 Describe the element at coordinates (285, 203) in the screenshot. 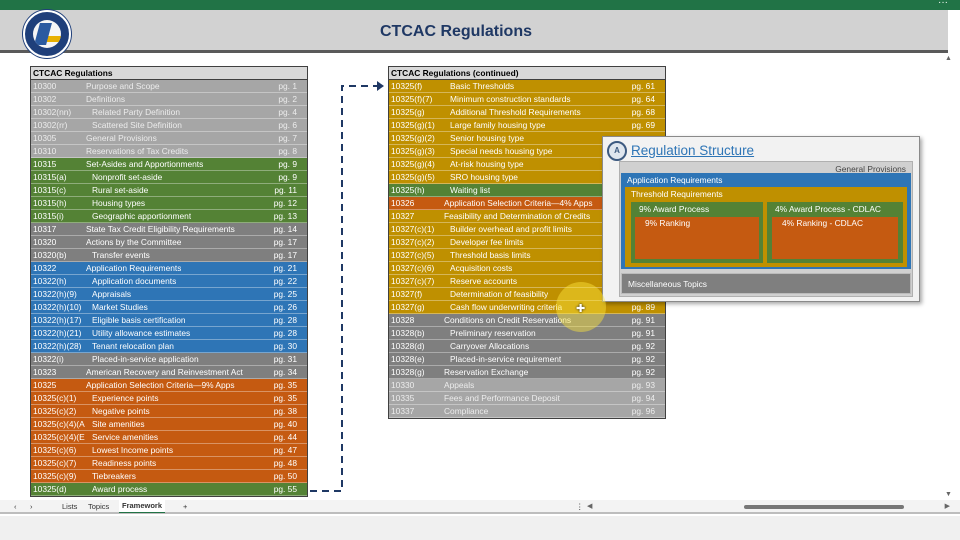

I see `row-page: pg. 12` at that location.